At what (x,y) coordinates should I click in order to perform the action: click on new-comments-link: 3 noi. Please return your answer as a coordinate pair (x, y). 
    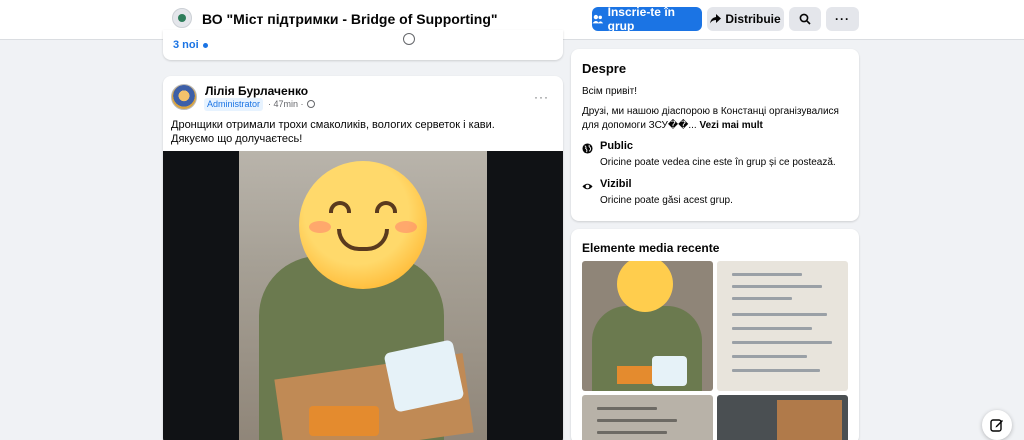
    Looking at the image, I should click on (190, 45).